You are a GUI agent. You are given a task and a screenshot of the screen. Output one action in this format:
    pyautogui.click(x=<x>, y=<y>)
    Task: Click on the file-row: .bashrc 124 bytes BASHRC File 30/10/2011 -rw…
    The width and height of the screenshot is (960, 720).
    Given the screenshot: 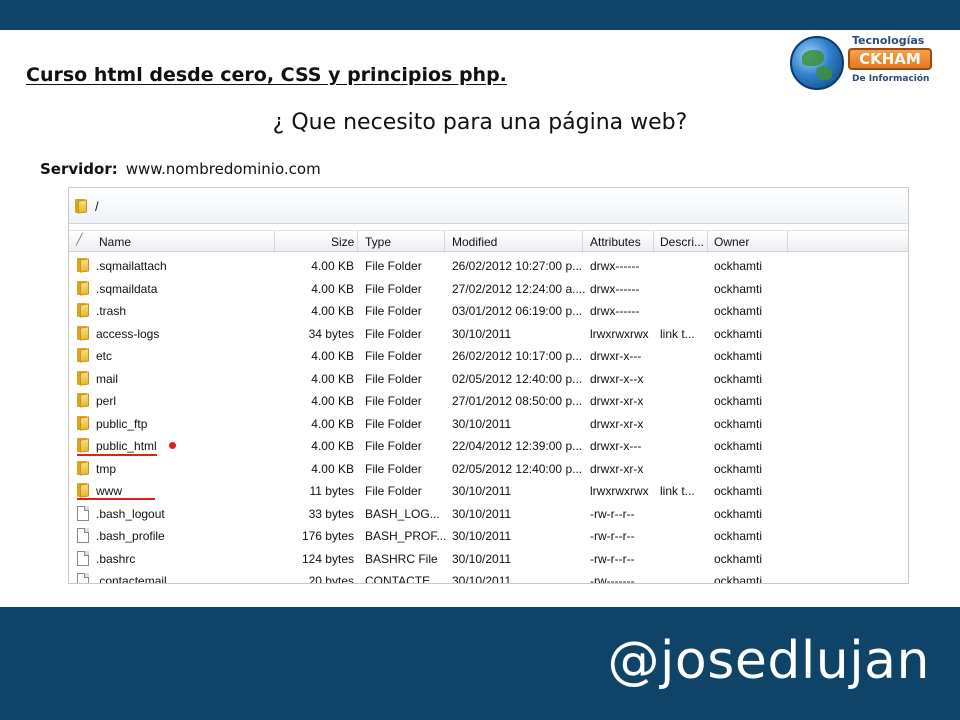 What is the action you would take?
    pyautogui.click(x=488, y=559)
    